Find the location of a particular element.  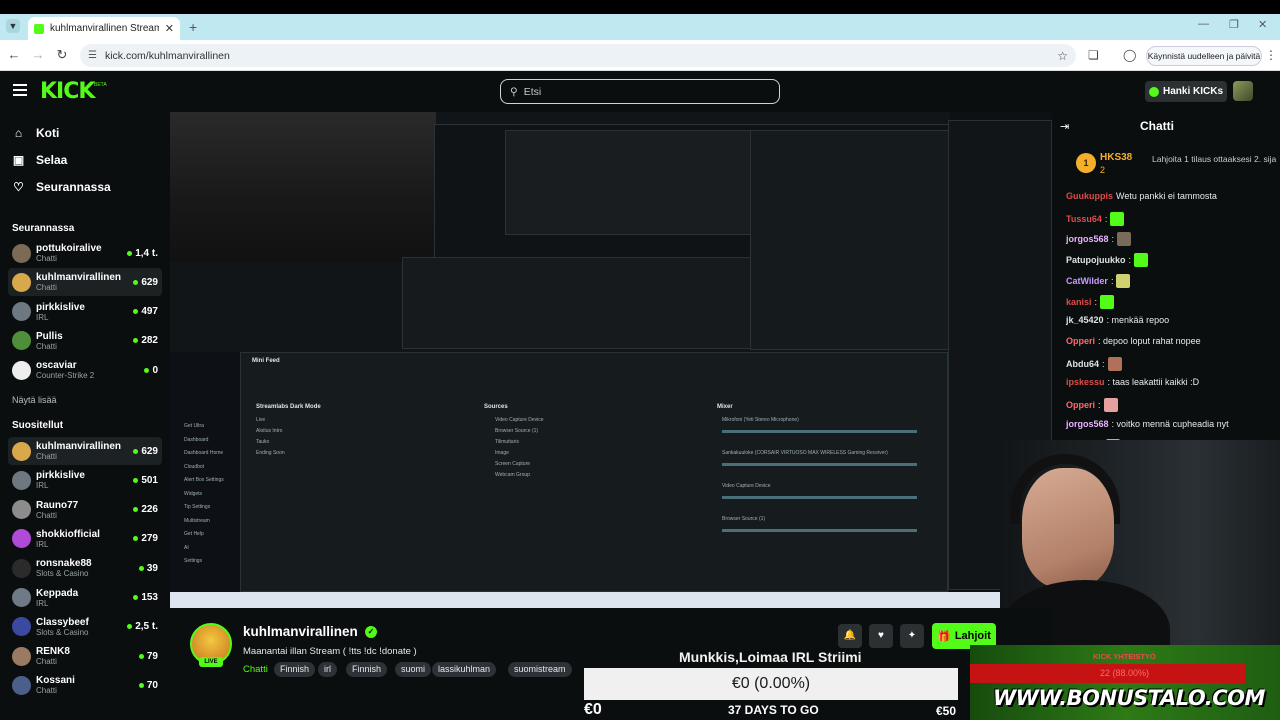

channel-info: Pullis Chatti is located at coordinates (84, 341).